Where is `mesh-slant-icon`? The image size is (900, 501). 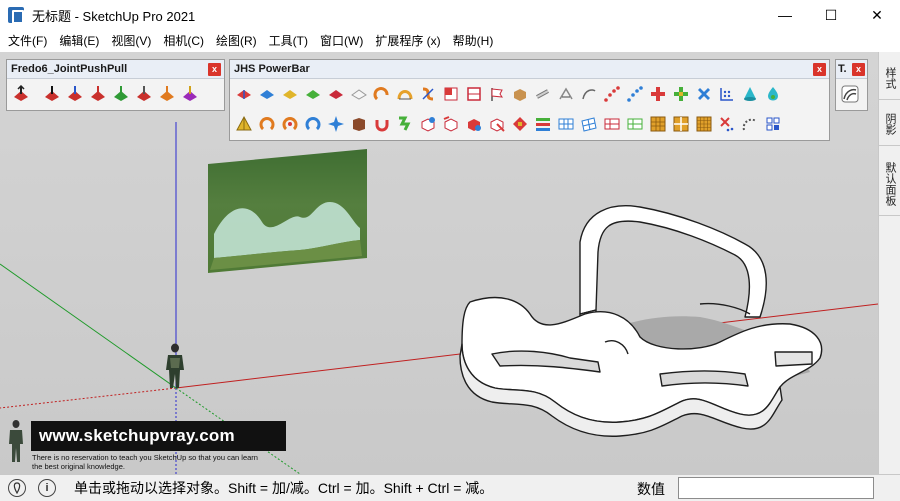
mesh-slant-icon is located at coordinates (589, 124).